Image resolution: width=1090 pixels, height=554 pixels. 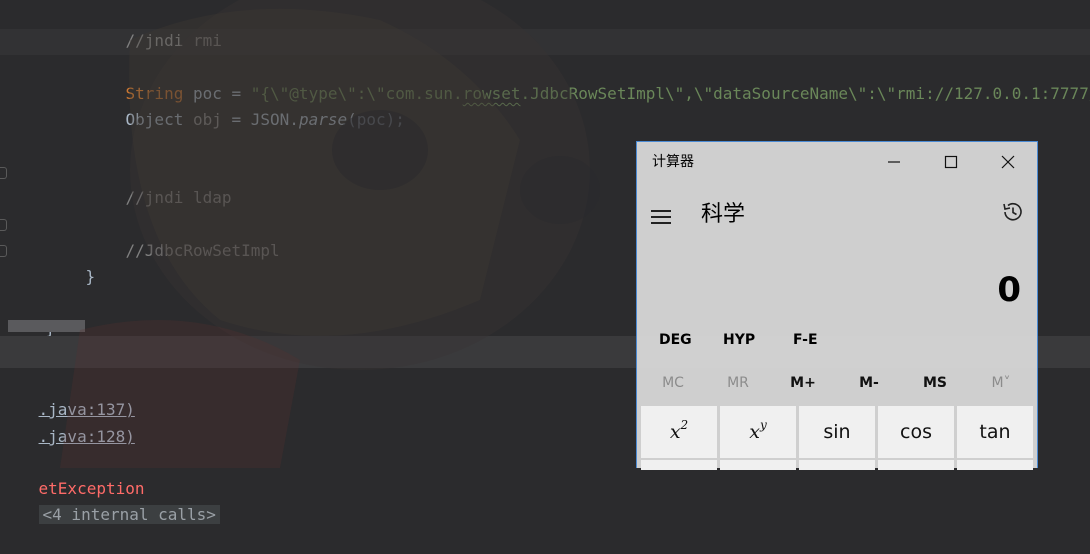 I want to click on memory-clear-button: MC, so click(x=673, y=383).